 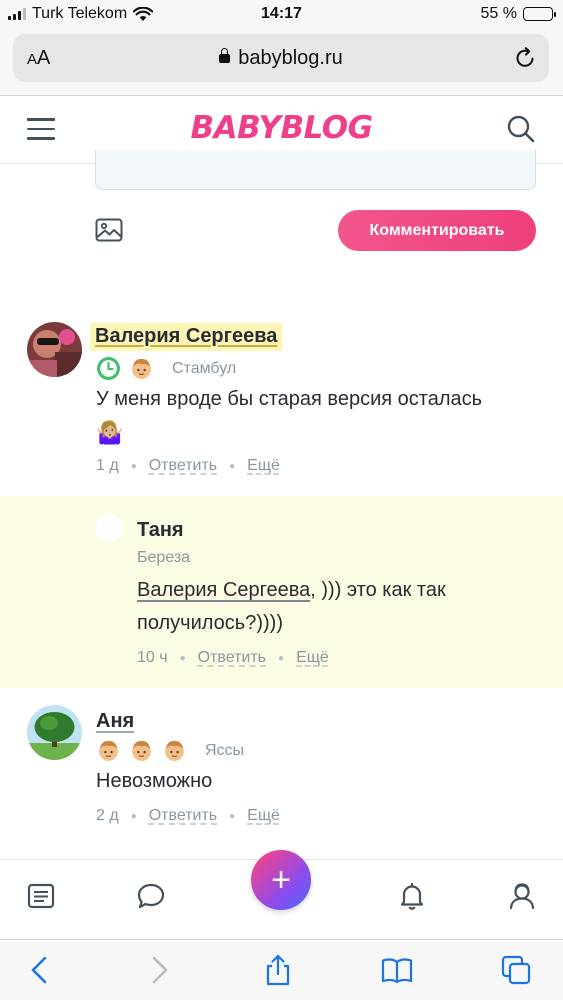 I want to click on user-location: Стамбул, so click(x=204, y=368).